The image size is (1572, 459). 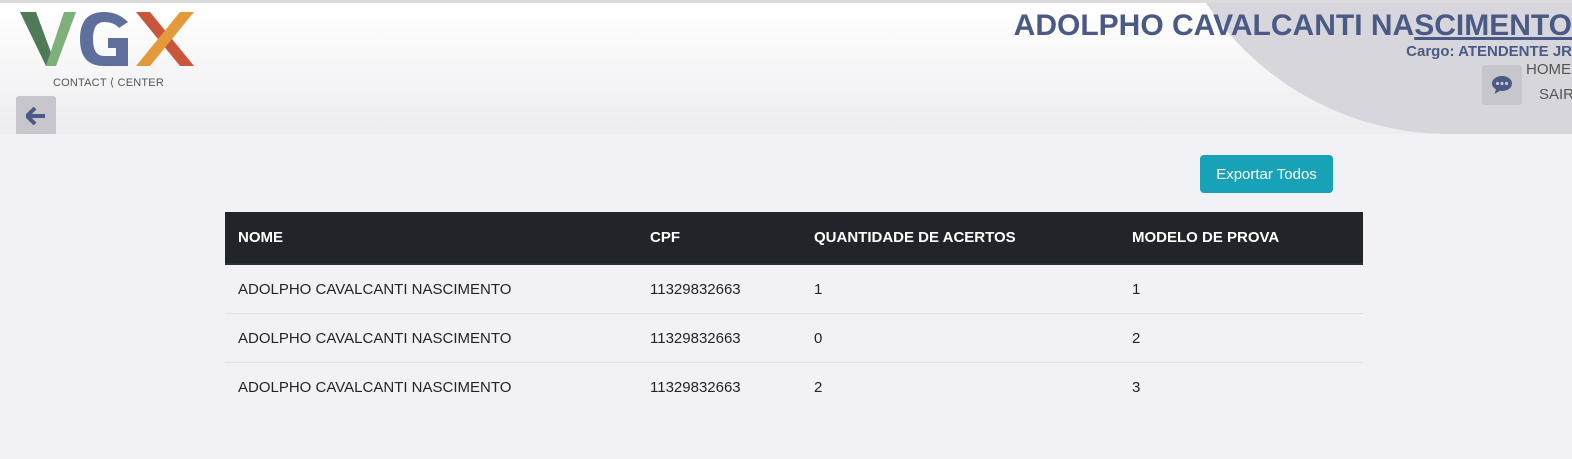 What do you see at coordinates (960, 386) in the screenshot?
I see `cell-acertos: 2` at bounding box center [960, 386].